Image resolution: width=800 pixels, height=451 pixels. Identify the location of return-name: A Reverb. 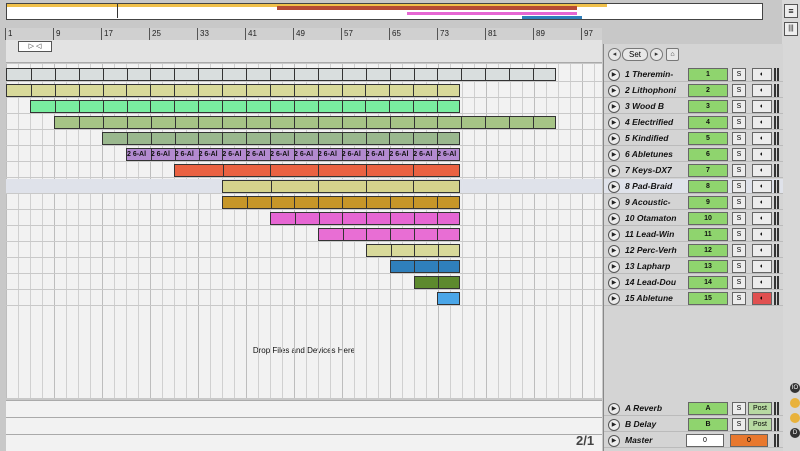
(655, 408).